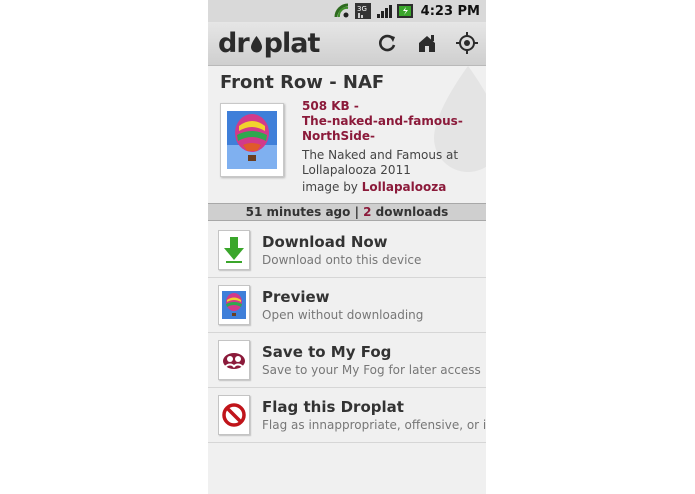 This screenshot has width=695, height=494. I want to click on hot-air-balloon-image-icon, so click(252, 140).